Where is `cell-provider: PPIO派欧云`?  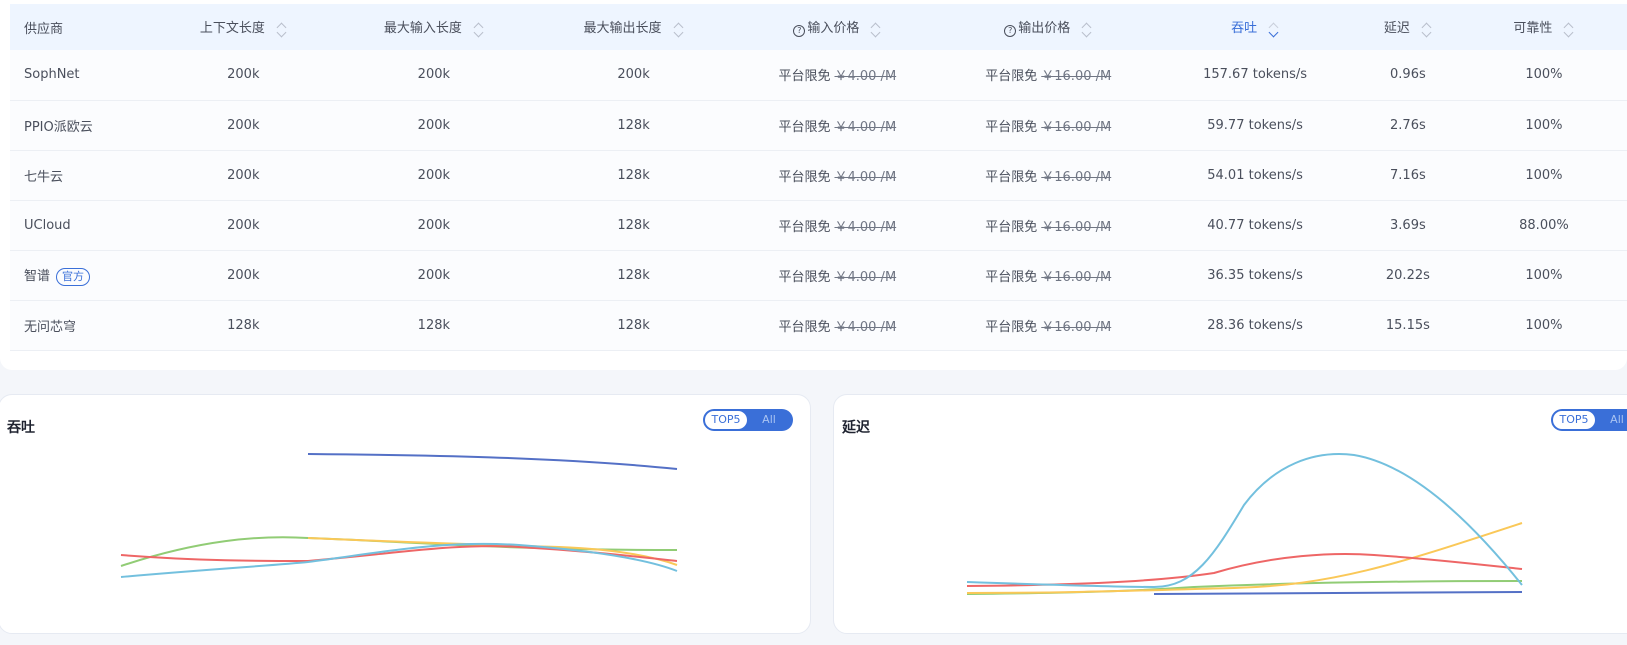
cell-provider: PPIO派欧云 is located at coordinates (81, 125).